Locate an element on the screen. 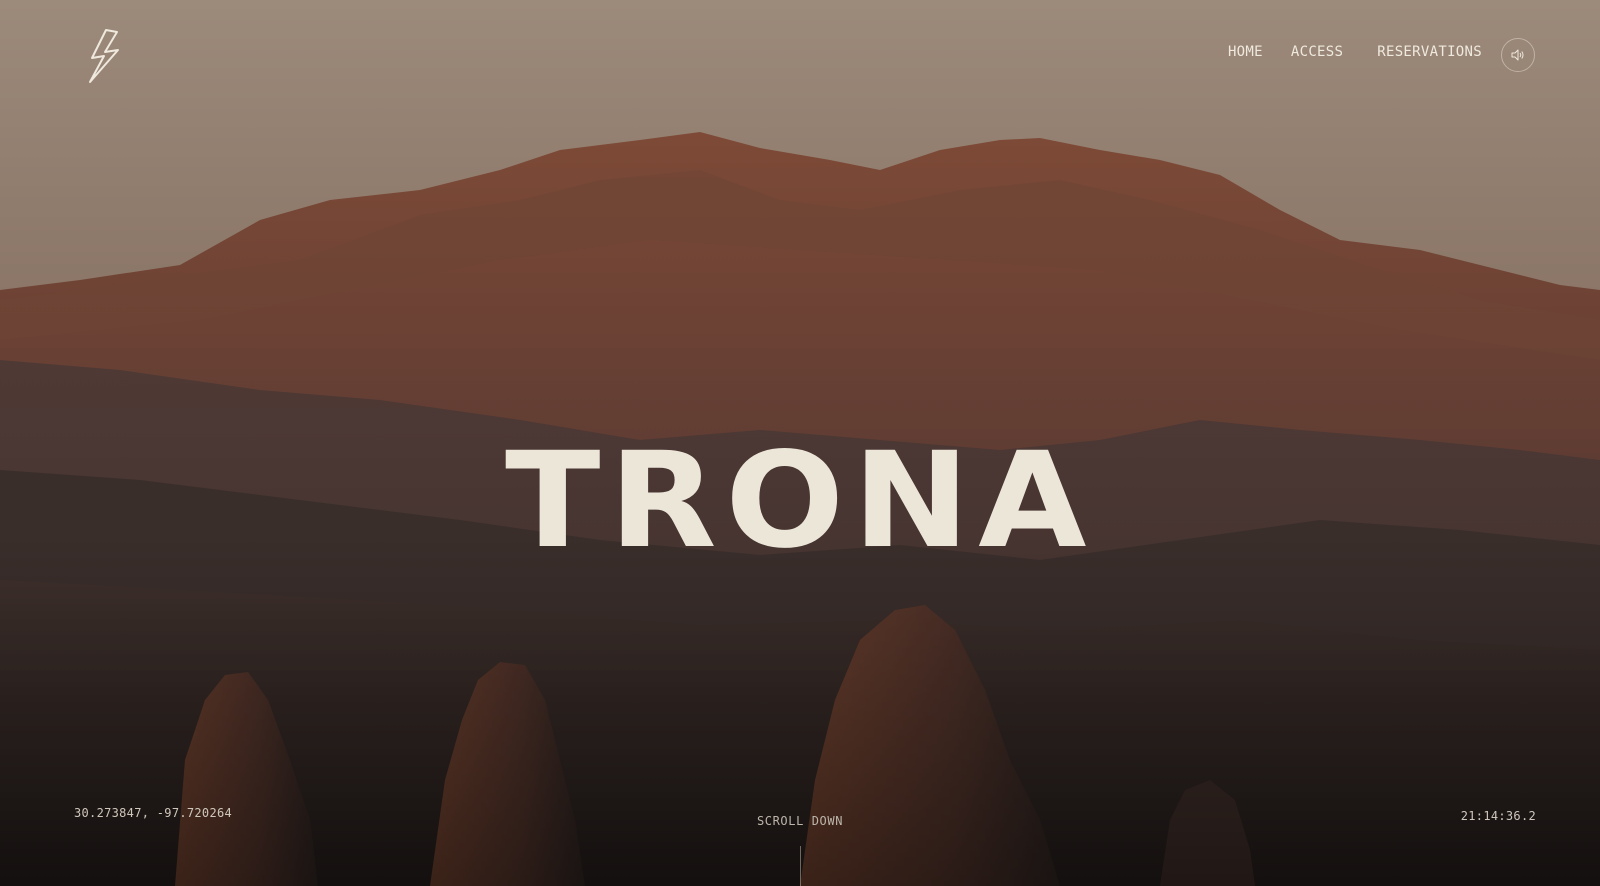 The height and width of the screenshot is (886, 1600). lightning-bolt-icon is located at coordinates (104, 56).